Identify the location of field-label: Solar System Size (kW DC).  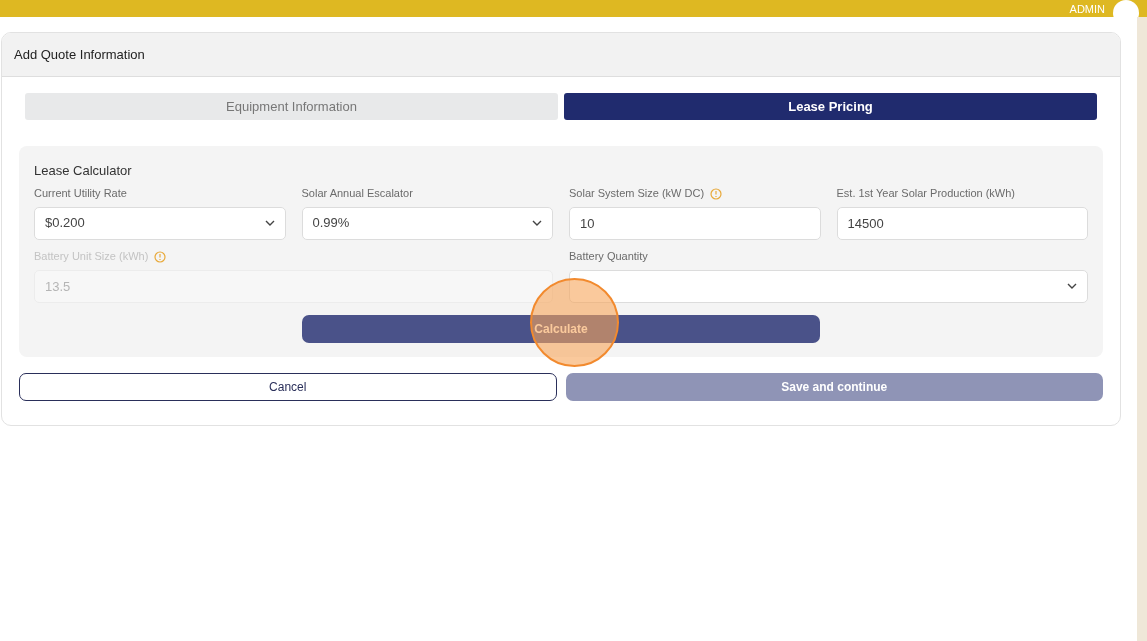
(637, 194).